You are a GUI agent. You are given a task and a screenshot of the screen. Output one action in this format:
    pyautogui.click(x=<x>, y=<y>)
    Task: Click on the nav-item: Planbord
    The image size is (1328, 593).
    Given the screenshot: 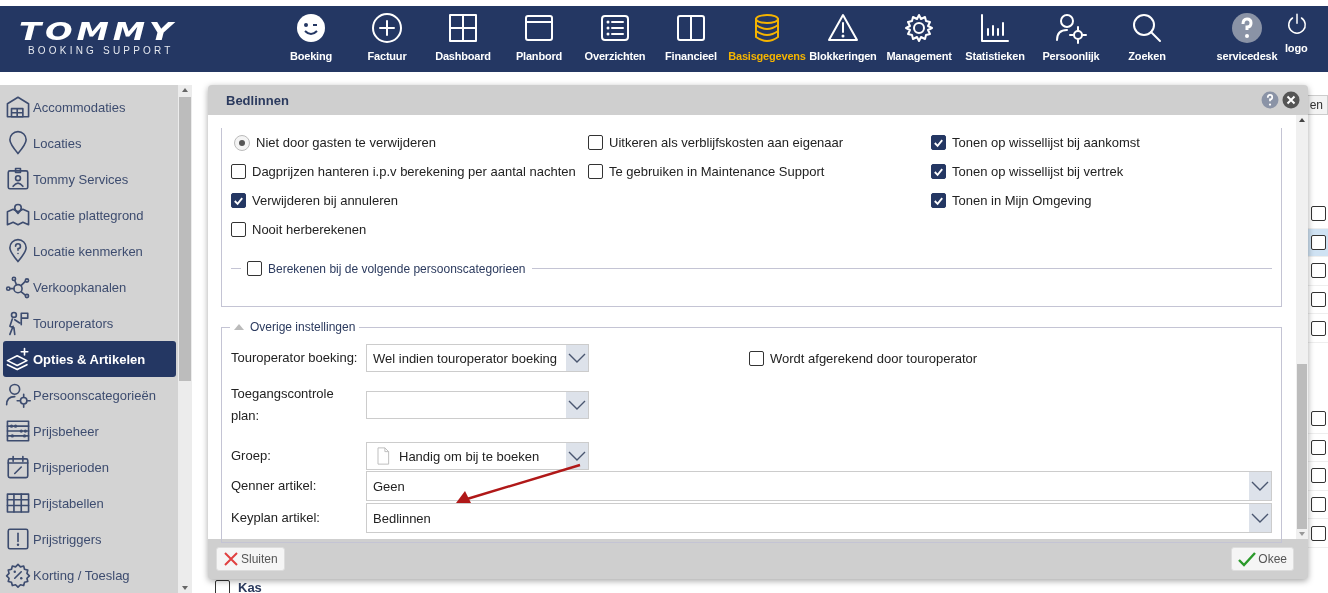 What is the action you would take?
    pyautogui.click(x=539, y=39)
    